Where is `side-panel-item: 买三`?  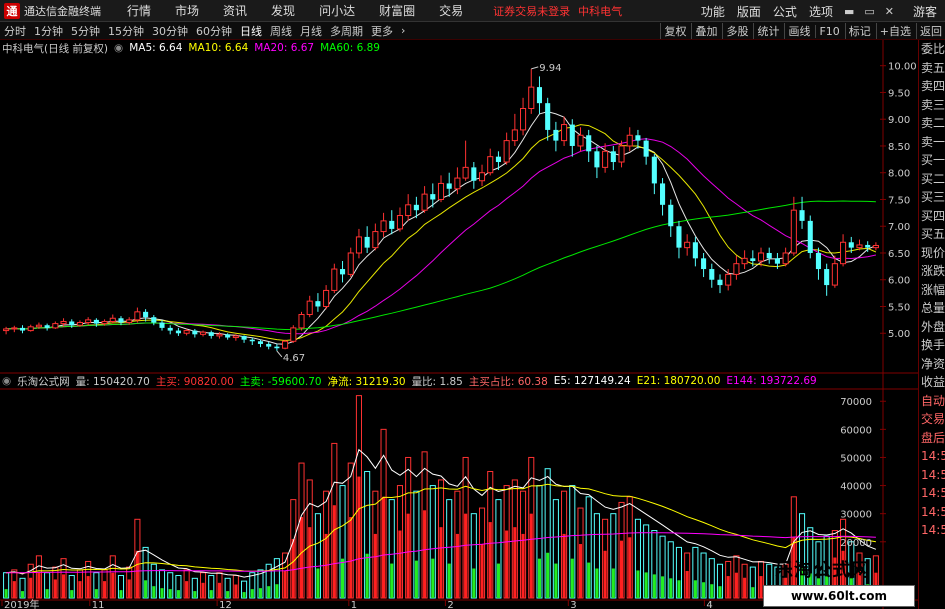
side-panel-item: 买三 is located at coordinates (932, 197).